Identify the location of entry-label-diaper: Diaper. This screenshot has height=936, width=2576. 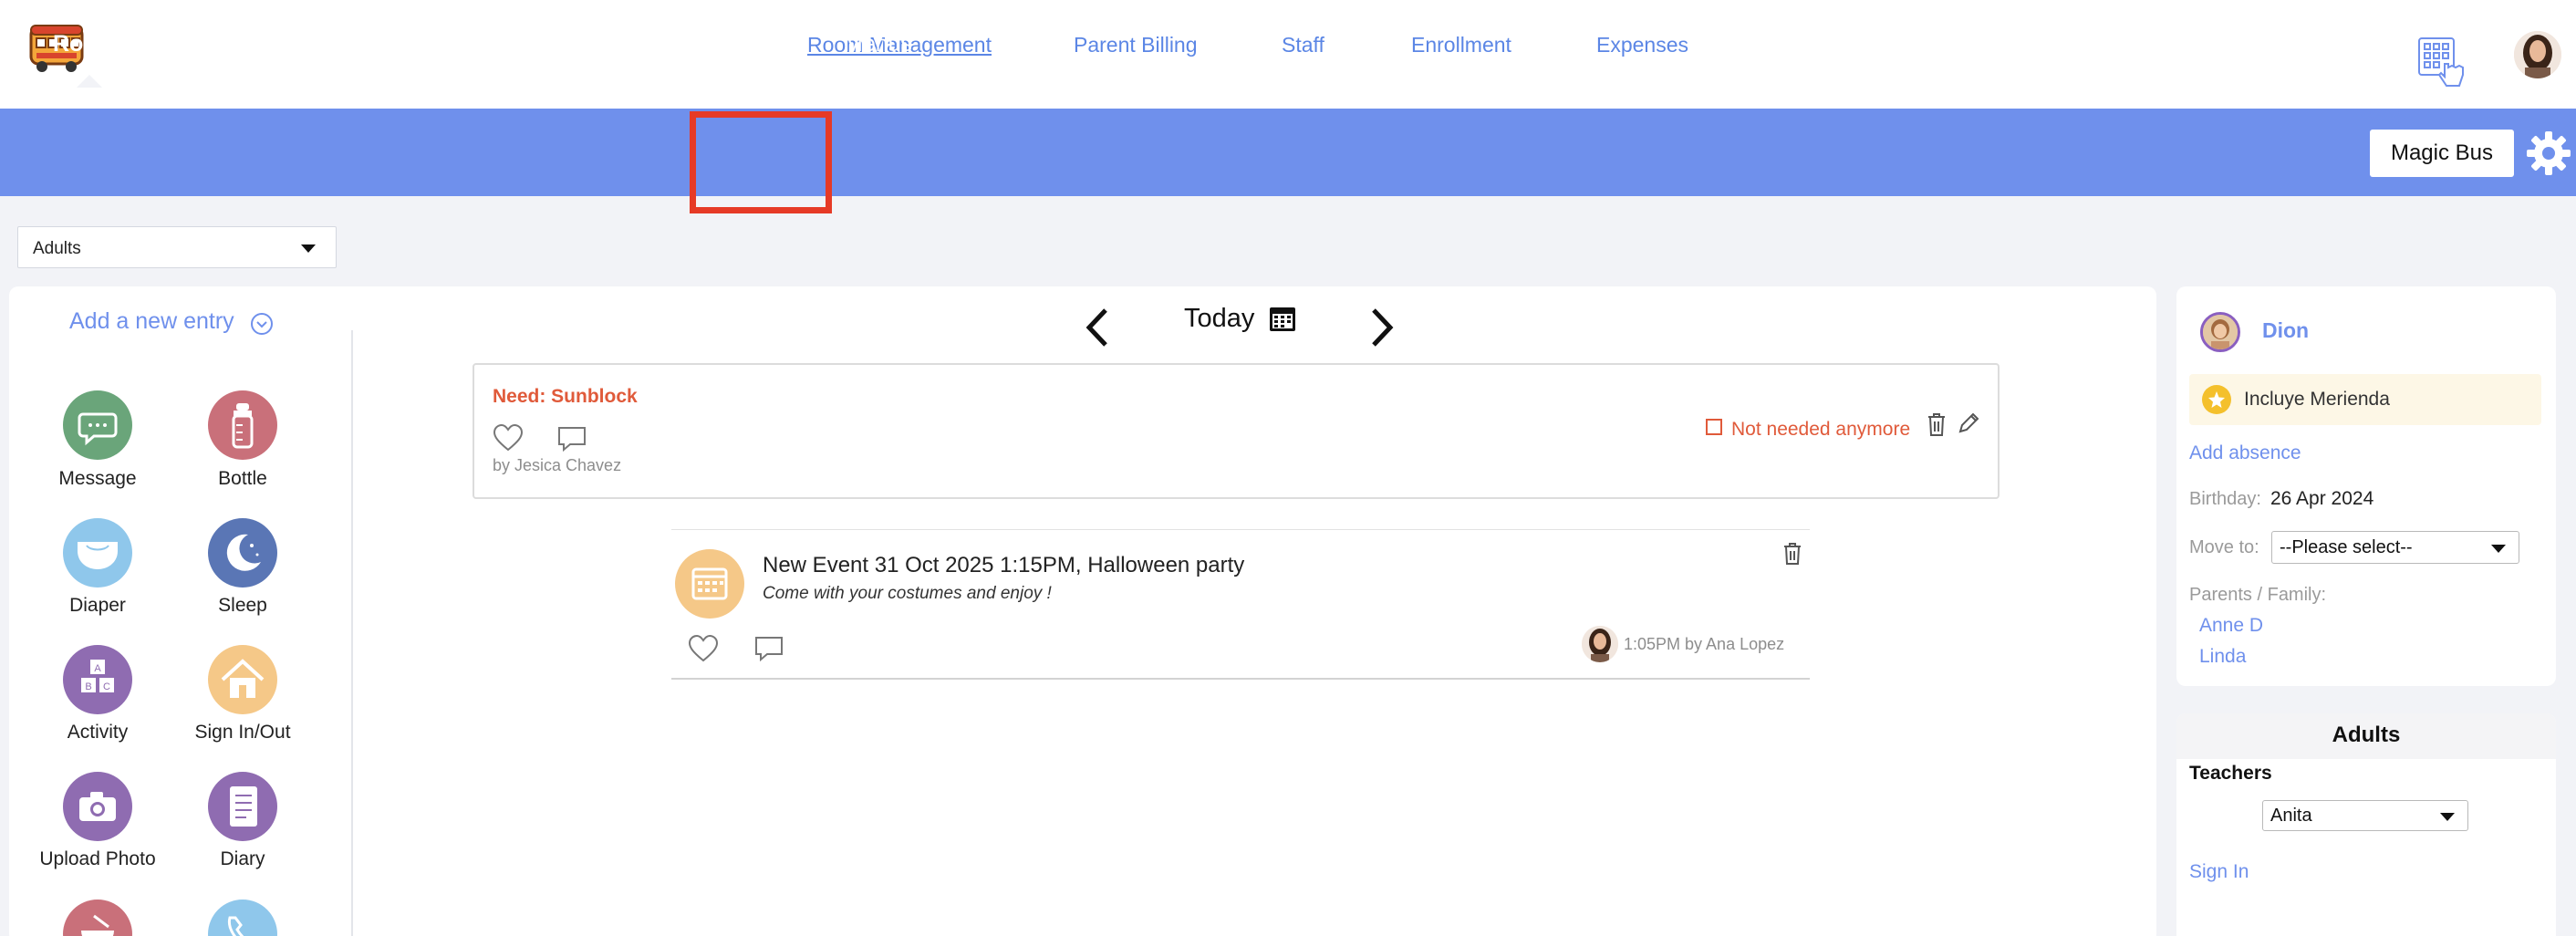
(98, 605).